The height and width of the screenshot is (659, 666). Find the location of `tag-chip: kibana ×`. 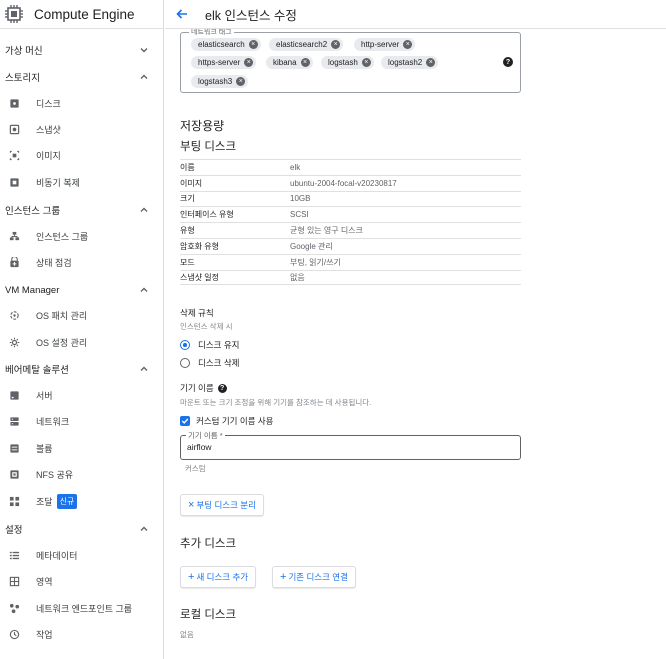

tag-chip: kibana × is located at coordinates (289, 62).